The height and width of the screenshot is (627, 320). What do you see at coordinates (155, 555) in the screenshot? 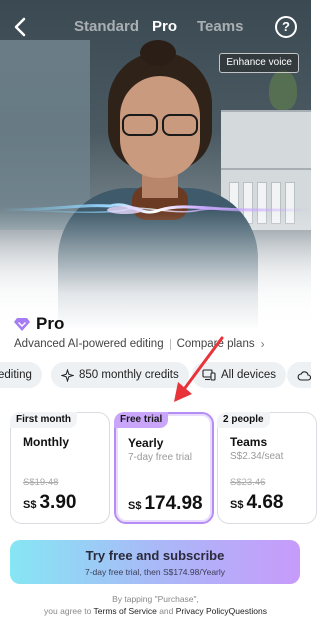
I see `subscribe-button-label: Try free and subscribe` at bounding box center [155, 555].